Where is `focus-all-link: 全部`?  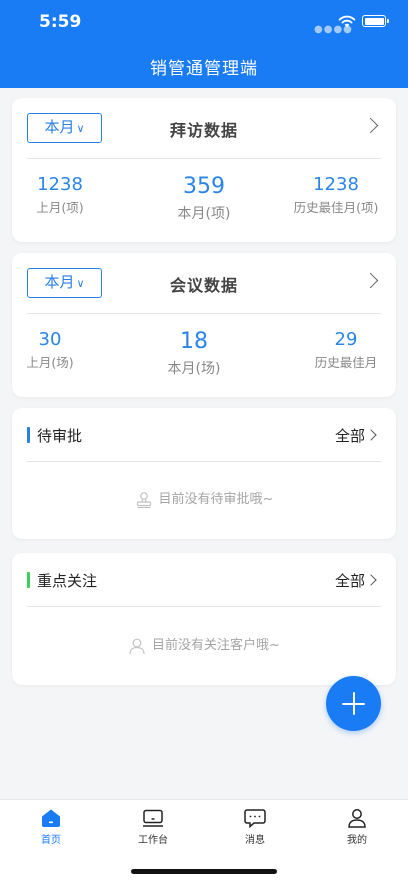
focus-all-link: 全部 is located at coordinates (350, 580).